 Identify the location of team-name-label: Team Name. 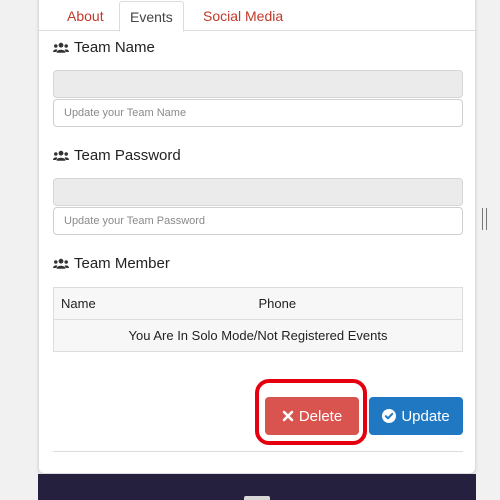
(114, 47).